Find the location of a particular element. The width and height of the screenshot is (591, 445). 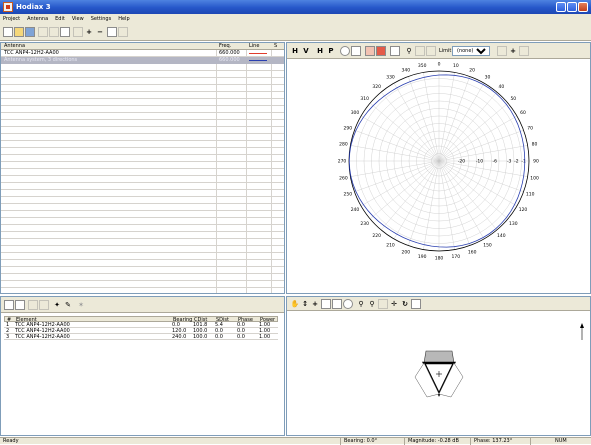

crosshair-icon: + is located at coordinates (315, 304).